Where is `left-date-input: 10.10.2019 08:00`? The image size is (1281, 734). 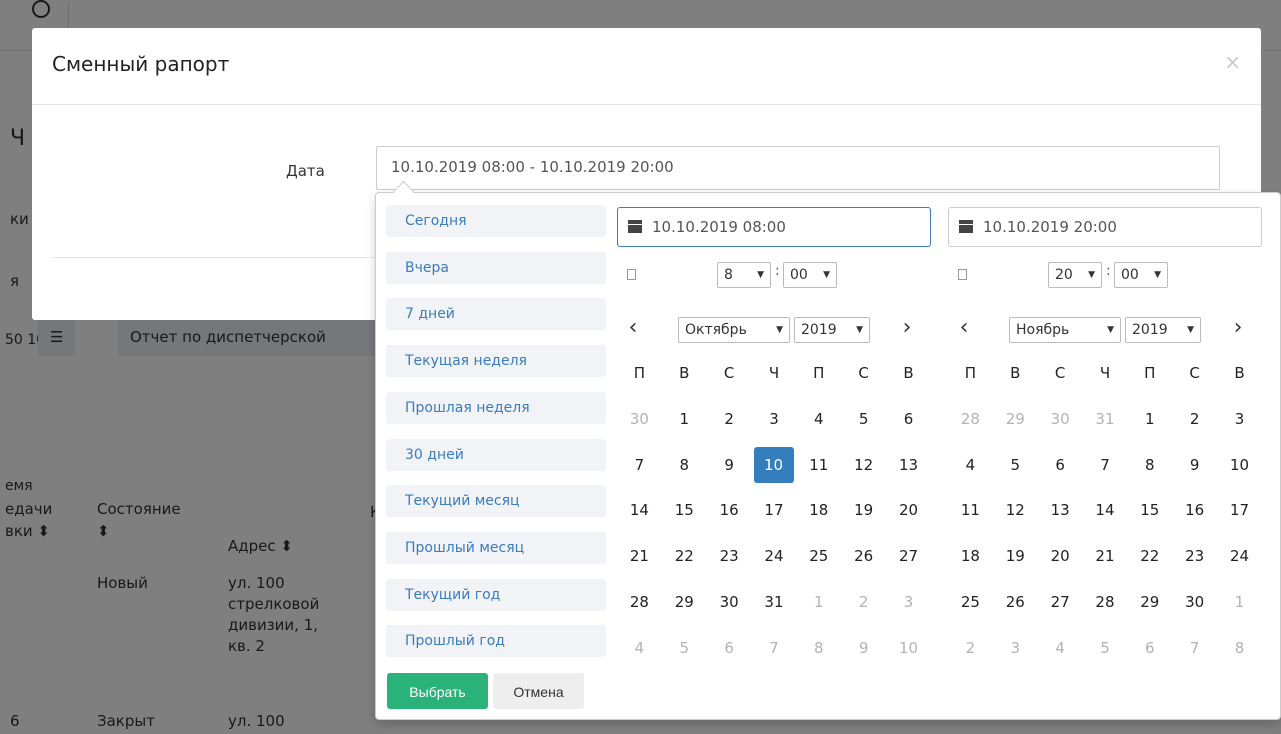 left-date-input: 10.10.2019 08:00 is located at coordinates (774, 227).